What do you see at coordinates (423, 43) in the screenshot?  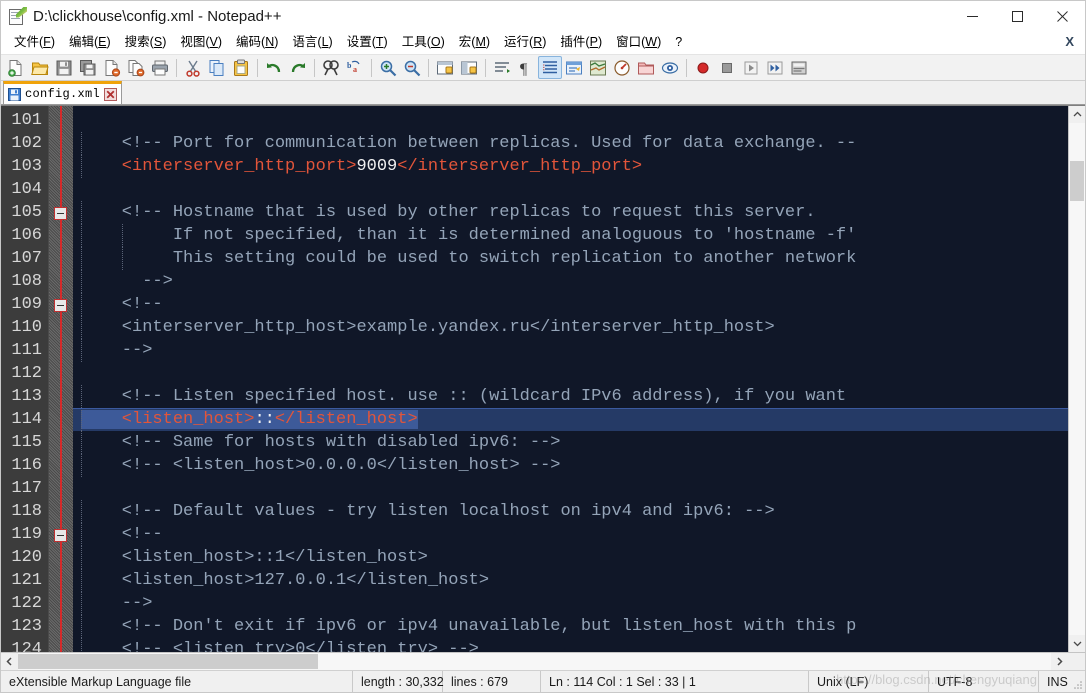 I see `menu-item-tools: 工具(O)` at bounding box center [423, 43].